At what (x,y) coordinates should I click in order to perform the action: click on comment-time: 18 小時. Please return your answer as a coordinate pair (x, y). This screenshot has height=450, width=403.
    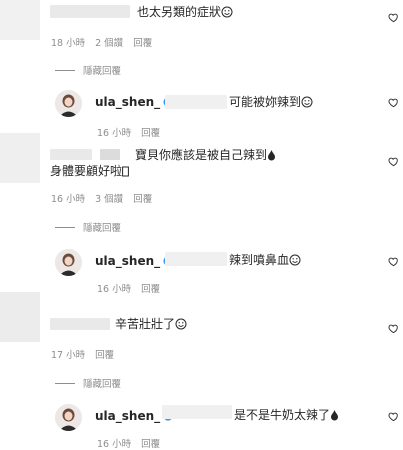
    Looking at the image, I should click on (68, 43).